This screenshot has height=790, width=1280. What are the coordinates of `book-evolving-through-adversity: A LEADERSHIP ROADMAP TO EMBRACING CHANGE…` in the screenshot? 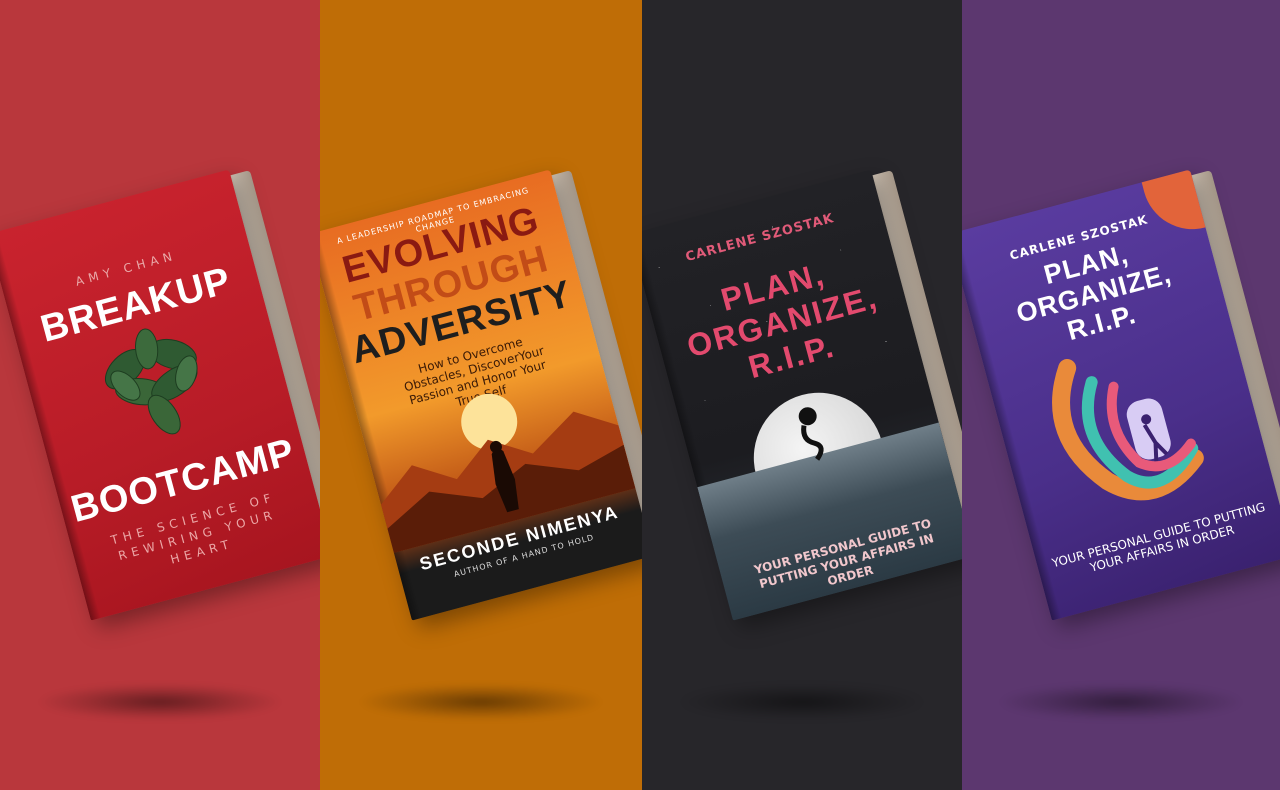 It's located at (481, 395).